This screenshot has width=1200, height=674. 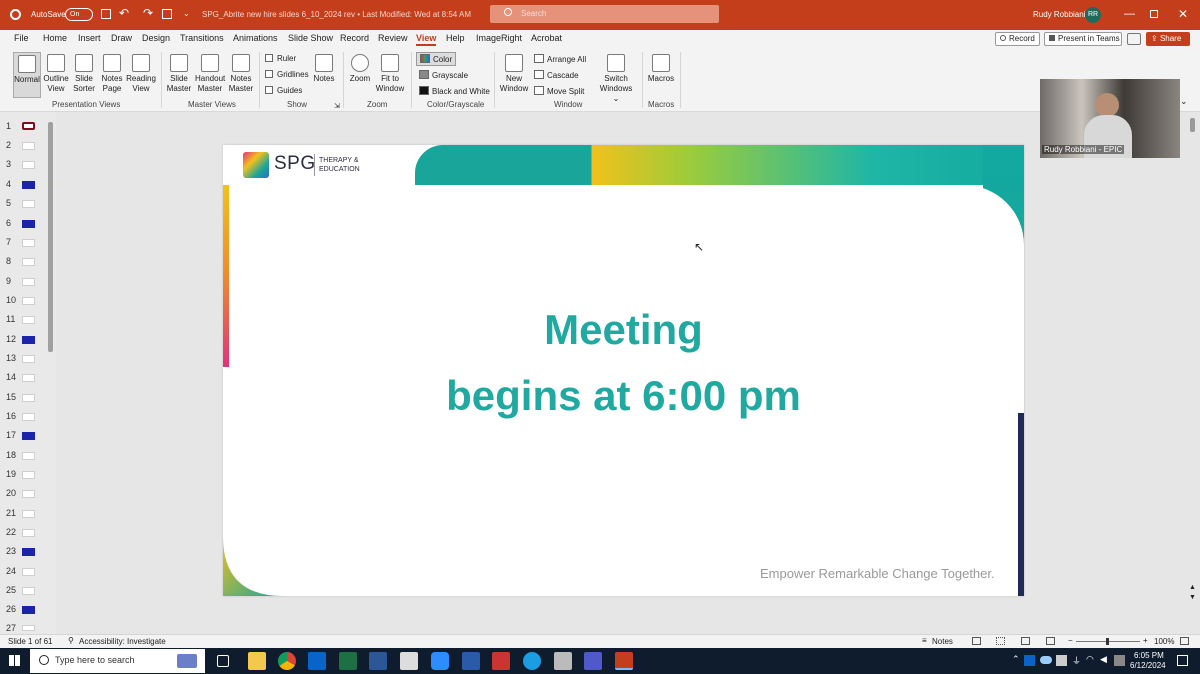 What do you see at coordinates (179, 73) in the screenshot?
I see `slide-master-button: Slide Master` at bounding box center [179, 73].